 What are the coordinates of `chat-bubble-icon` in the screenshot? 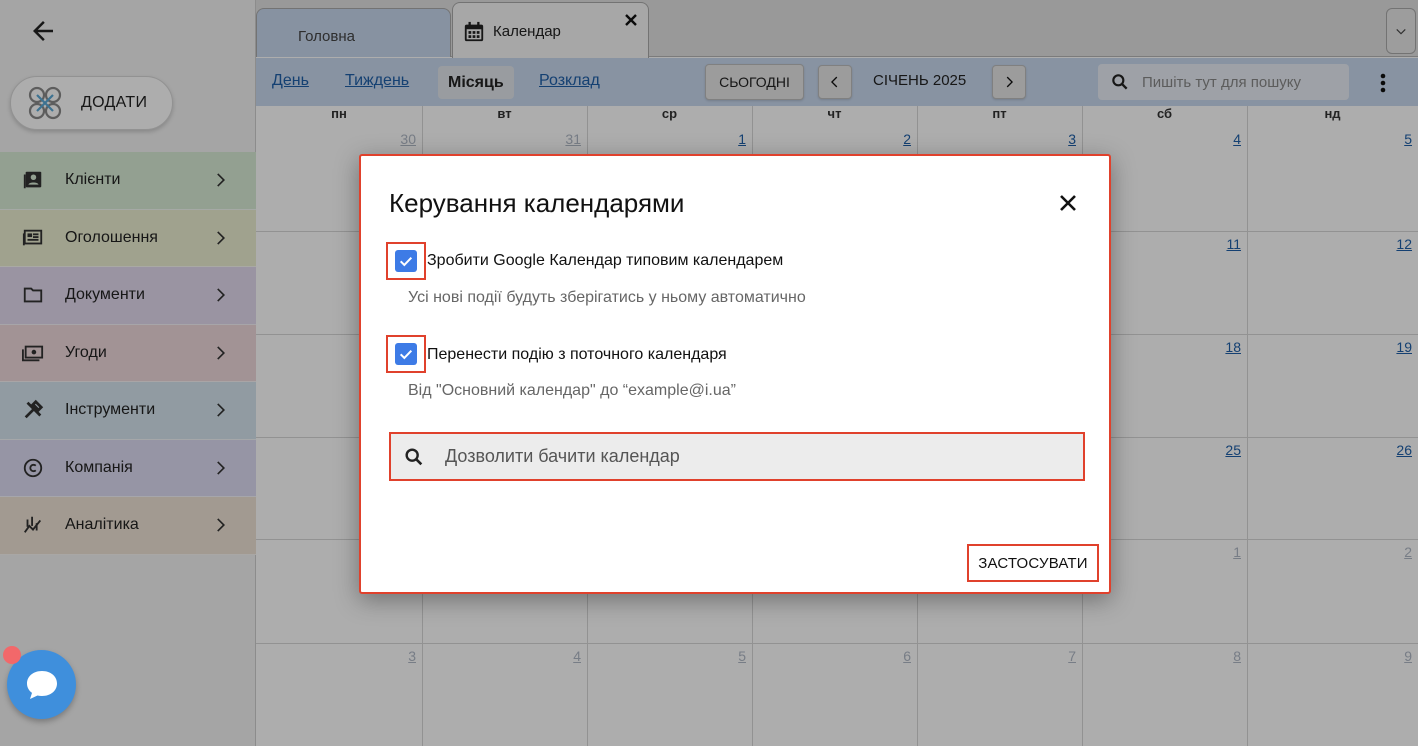 It's located at (41, 684).